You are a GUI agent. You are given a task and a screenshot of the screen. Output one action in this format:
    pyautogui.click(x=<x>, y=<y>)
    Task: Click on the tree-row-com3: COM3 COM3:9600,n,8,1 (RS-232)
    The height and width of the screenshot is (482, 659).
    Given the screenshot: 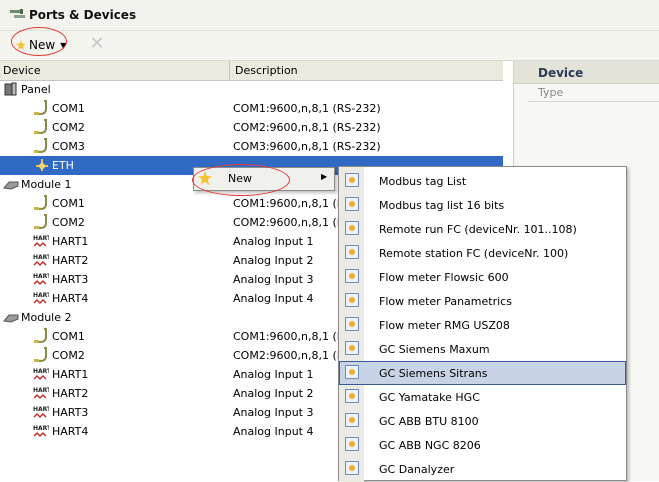 What is the action you would take?
    pyautogui.click(x=251, y=146)
    